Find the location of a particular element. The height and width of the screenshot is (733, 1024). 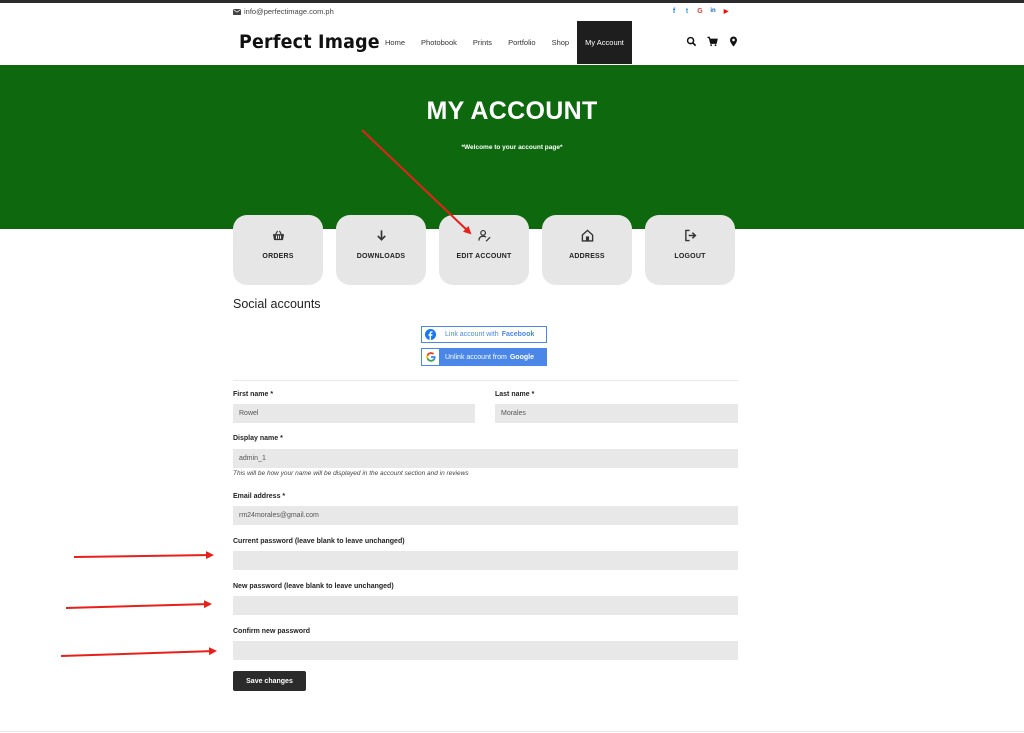

contact-email: info@perfectimage.com.ph is located at coordinates (283, 11).